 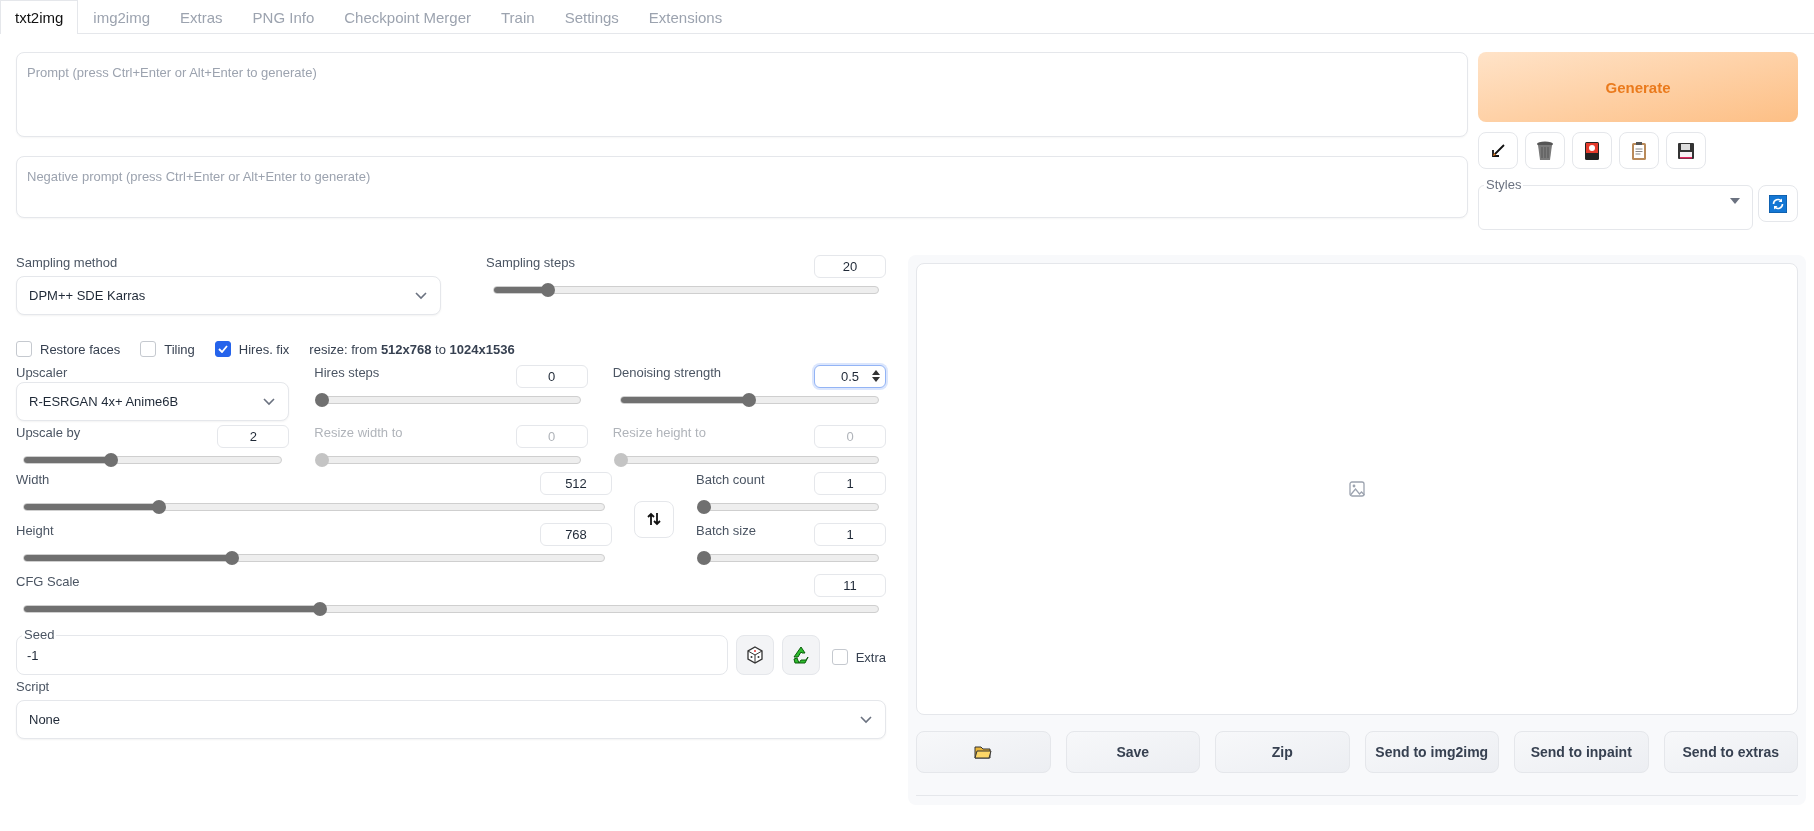 I want to click on dice-icon, so click(x=754, y=655).